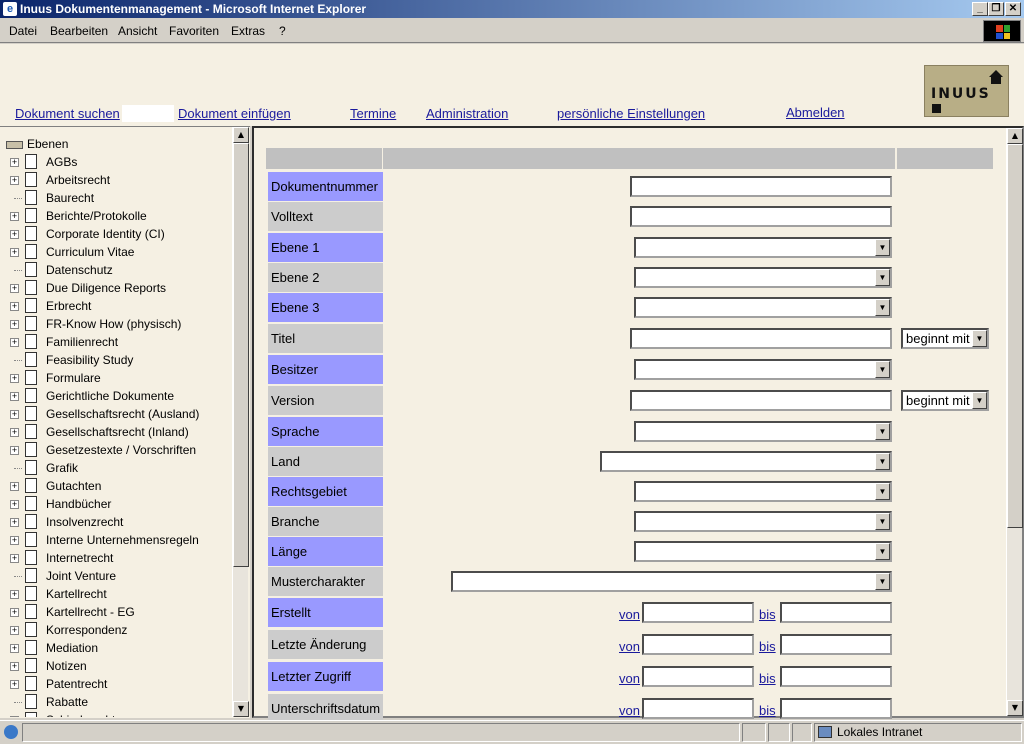  I want to click on tree-item: + FR-Know How (physisch), so click(120, 324).